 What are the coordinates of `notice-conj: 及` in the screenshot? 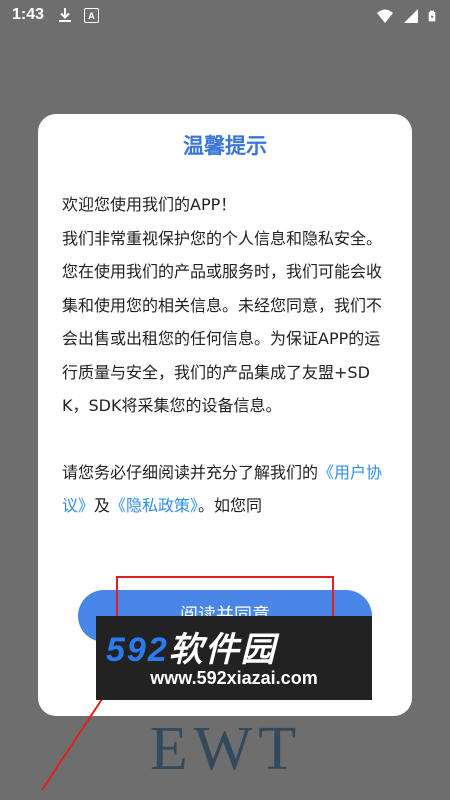 It's located at (102, 505).